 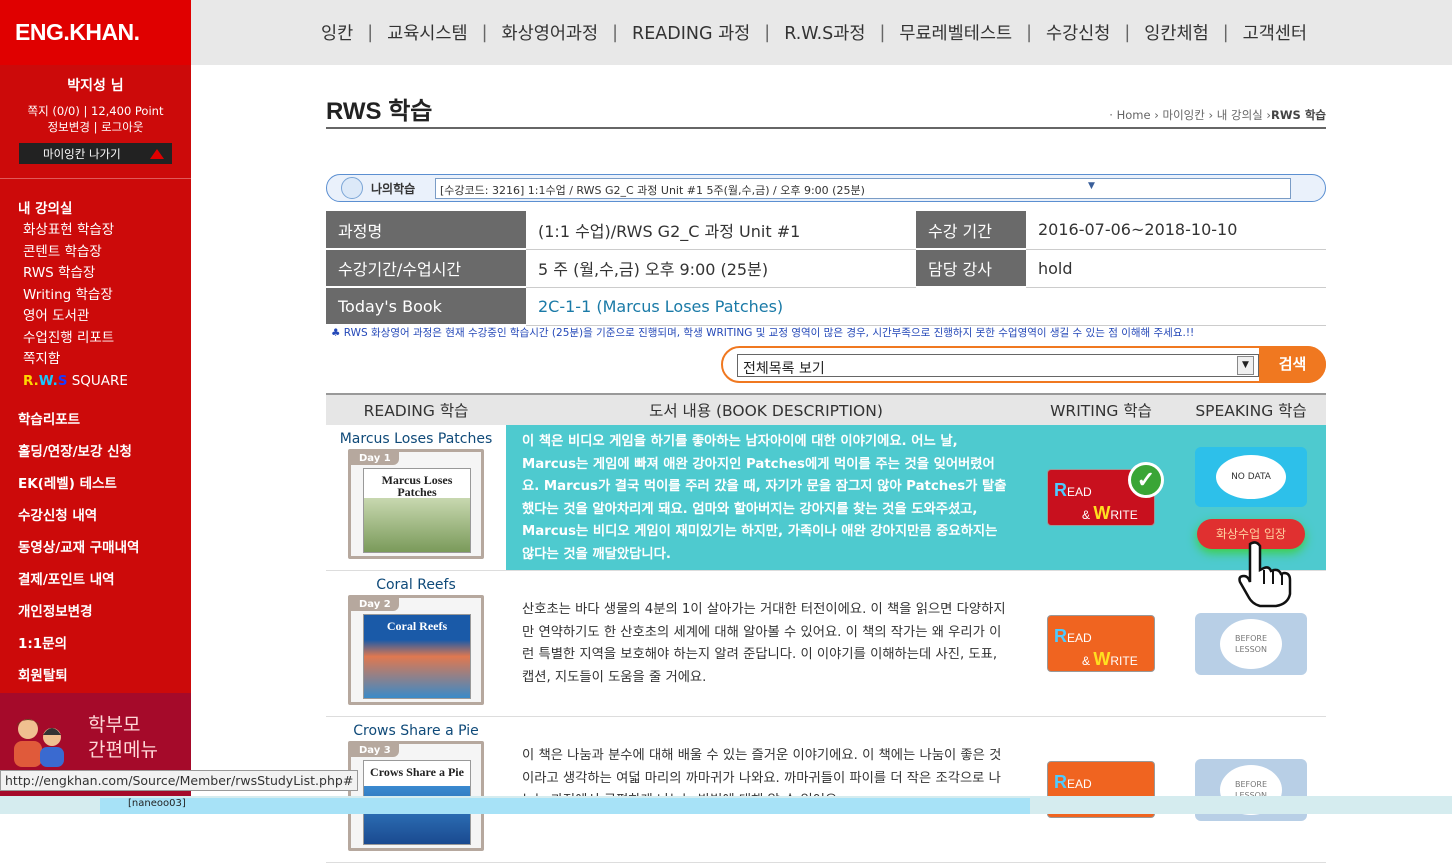 I want to click on col-description: 도서 내용 (BOOK DESCRIPTION), so click(x=766, y=411).